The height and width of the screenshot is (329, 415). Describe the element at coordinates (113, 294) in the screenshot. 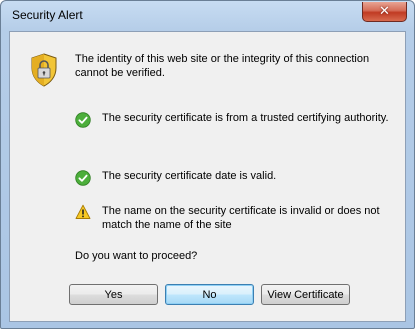

I see `yes-button: Yes` at that location.